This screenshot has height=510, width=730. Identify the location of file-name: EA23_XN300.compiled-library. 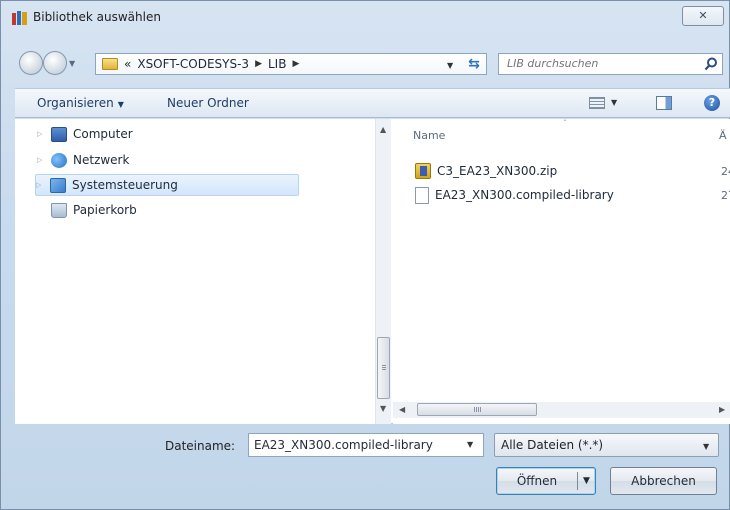
(524, 195).